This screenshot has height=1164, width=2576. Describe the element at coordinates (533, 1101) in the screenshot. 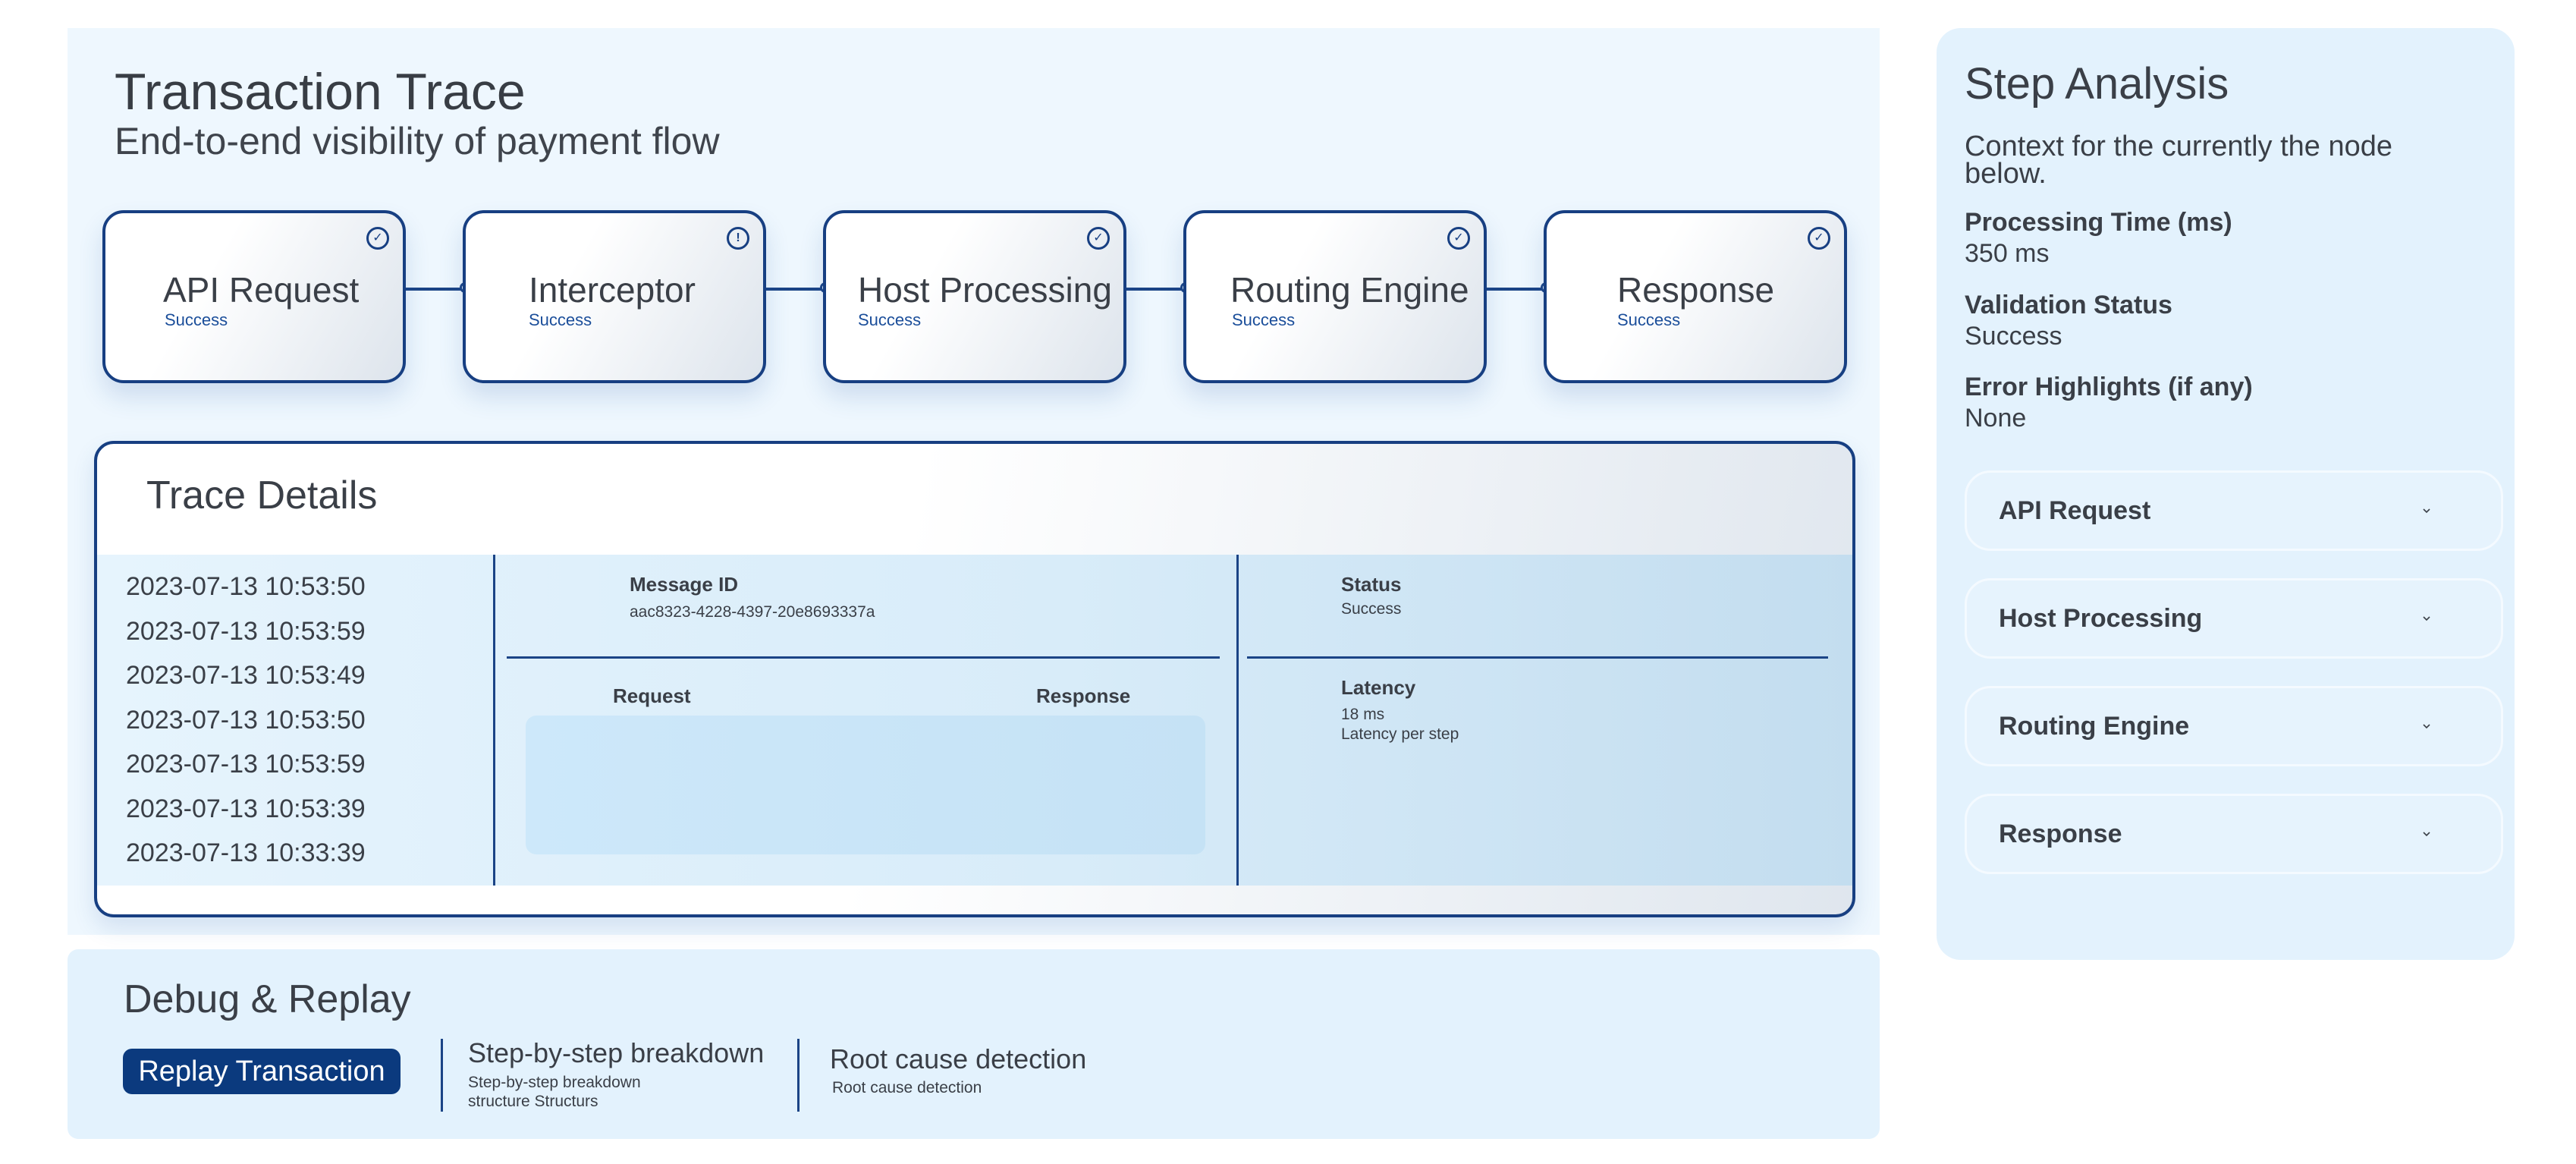

I see `step-breakdown-subtitle: structure Structurs` at that location.